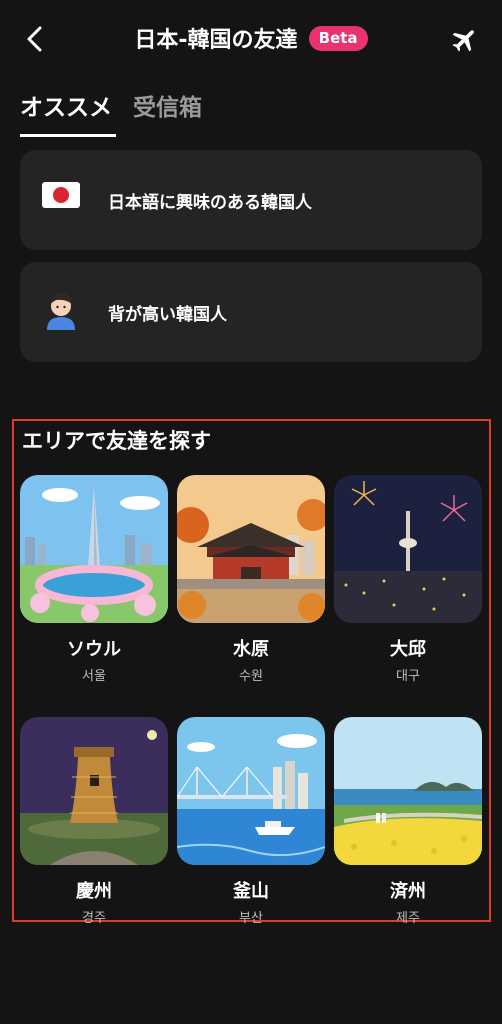 The height and width of the screenshot is (1024, 502). Describe the element at coordinates (66, 105) in the screenshot. I see `tab-recommend: オススメ` at that location.